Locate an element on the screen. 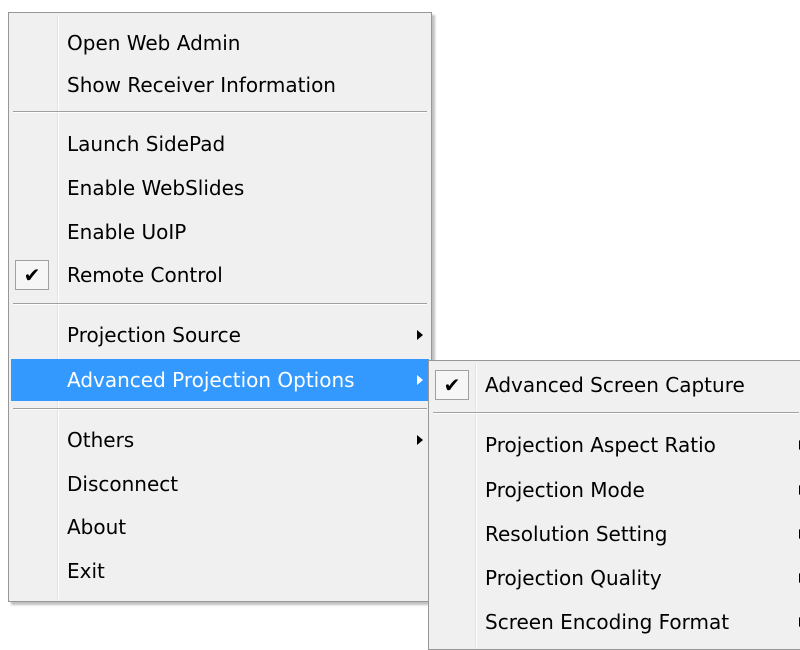  submenu-item-screen-encoding-format: Screen Encoding Format is located at coordinates (615, 622).